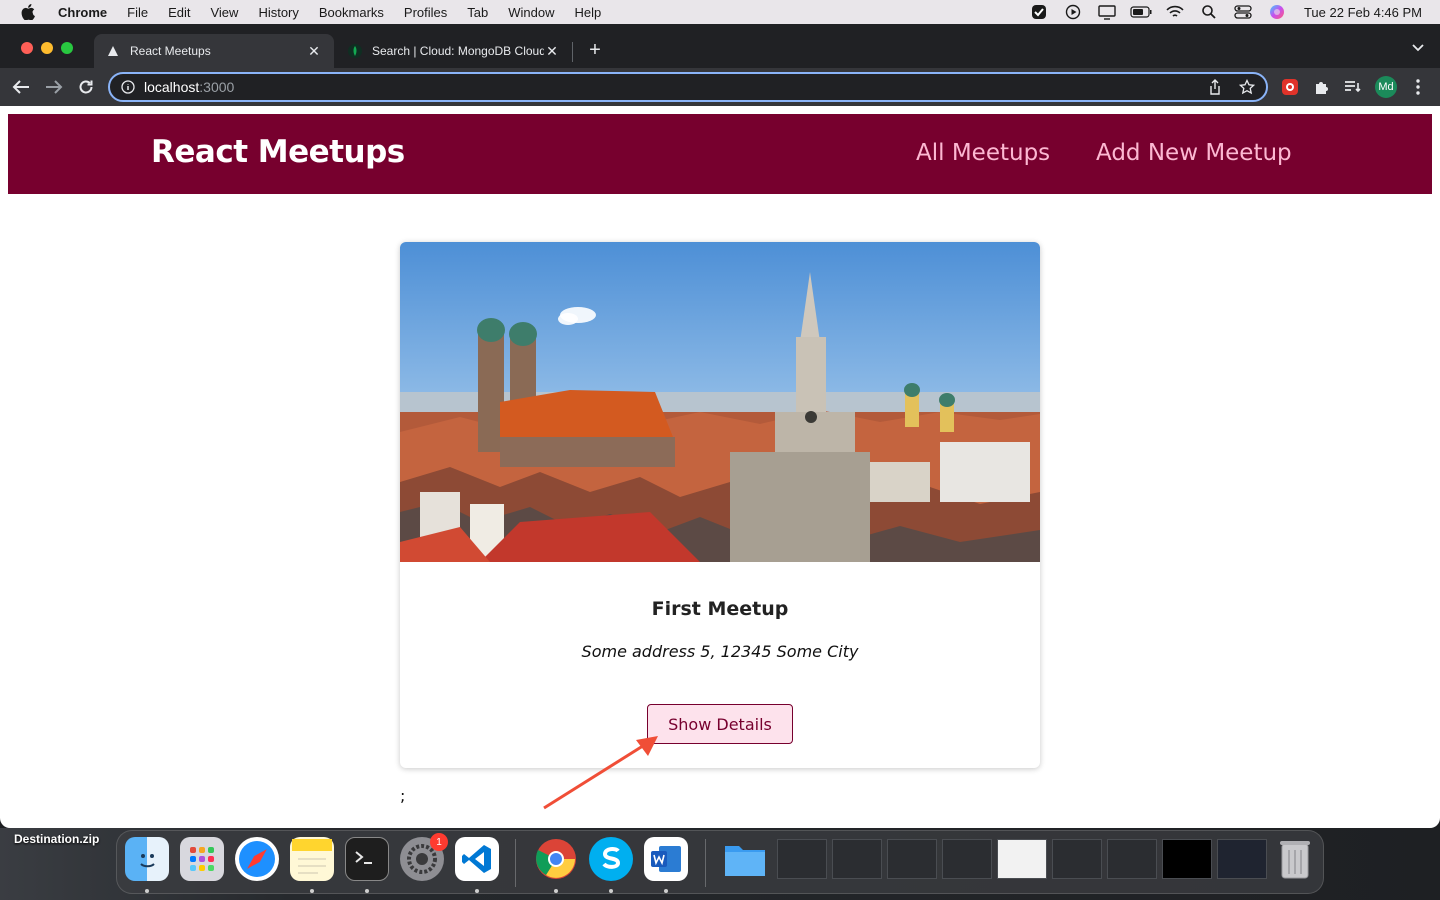 This screenshot has width=1440, height=900. What do you see at coordinates (1141, 12) in the screenshot?
I see `battery-icon` at bounding box center [1141, 12].